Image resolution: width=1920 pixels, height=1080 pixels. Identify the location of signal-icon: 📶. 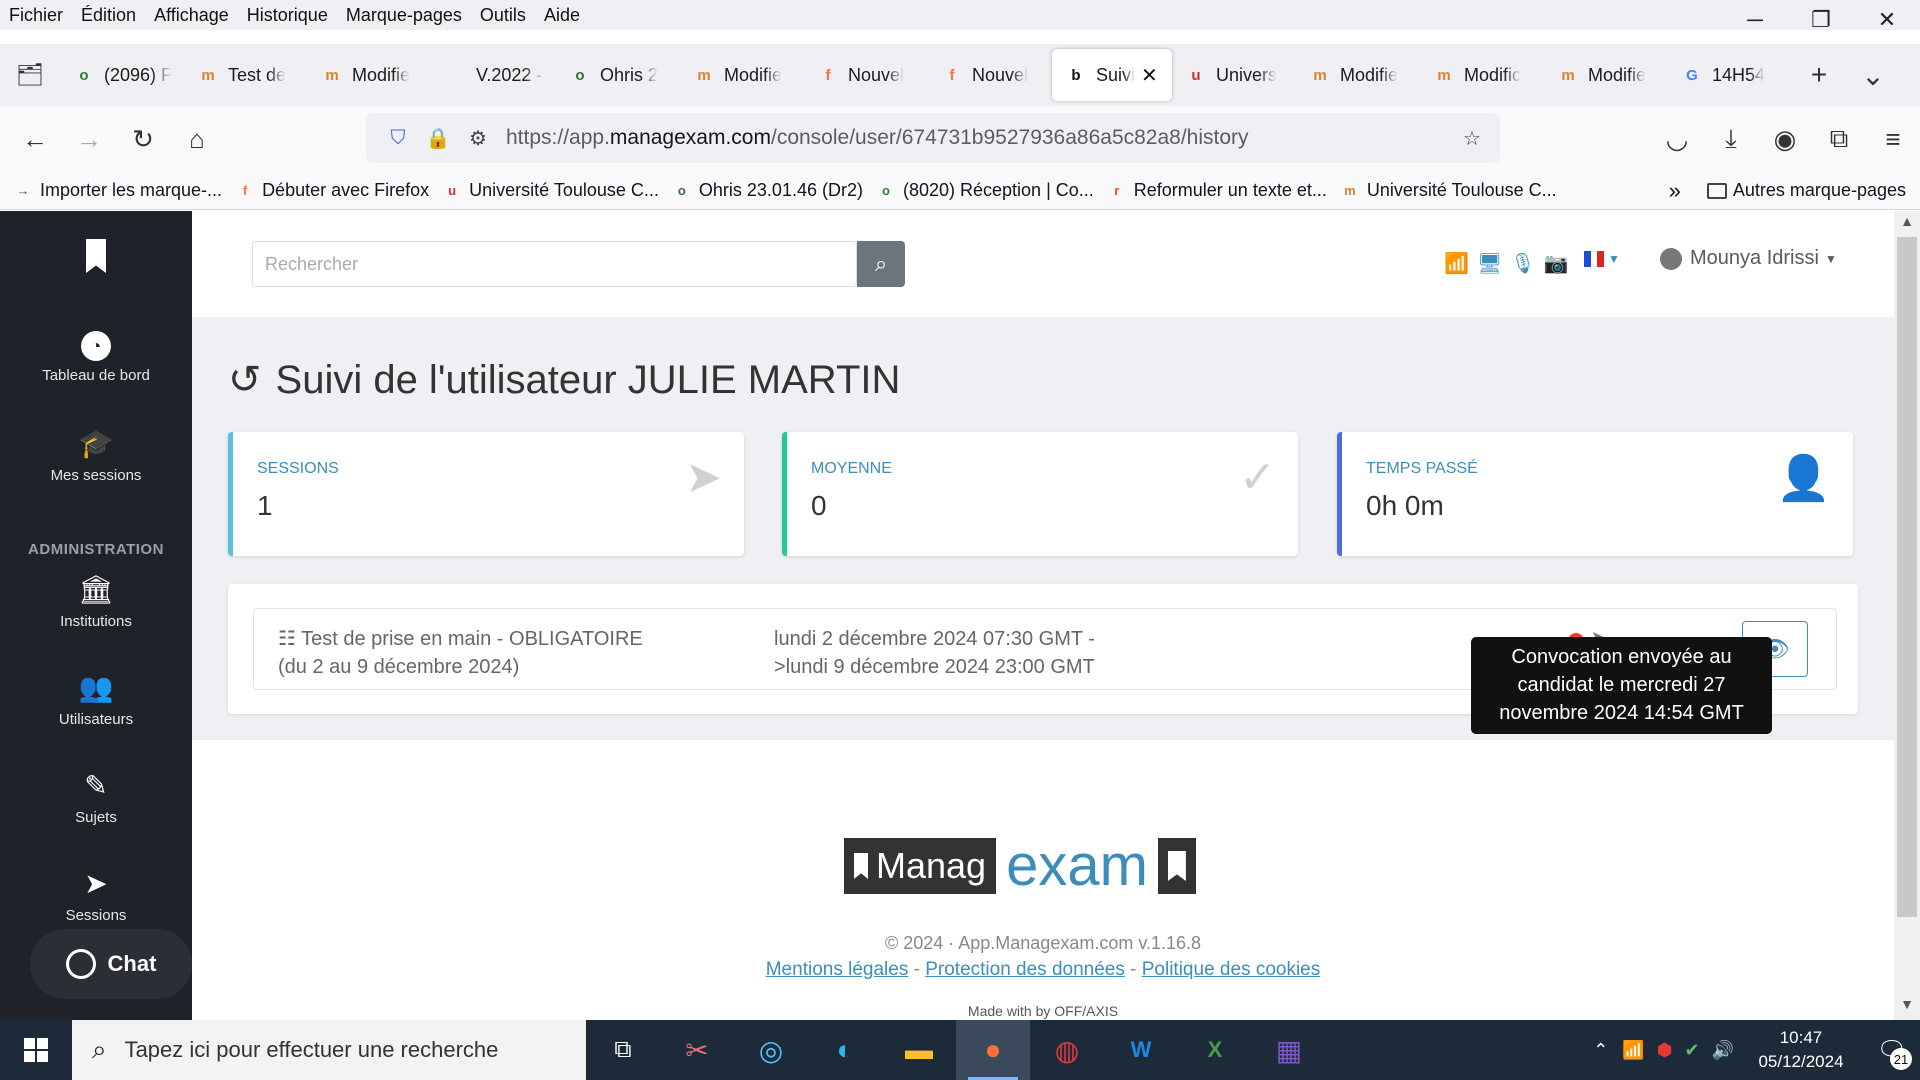
(1456, 263).